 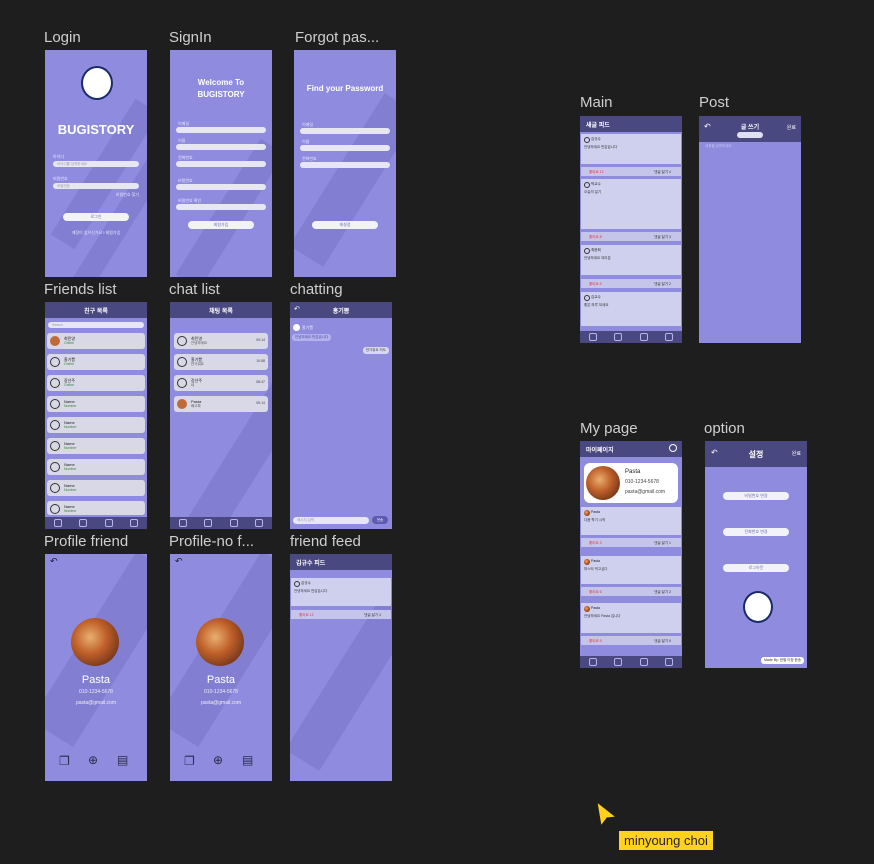 What do you see at coordinates (96, 325) in the screenshot?
I see `search-input: Search` at bounding box center [96, 325].